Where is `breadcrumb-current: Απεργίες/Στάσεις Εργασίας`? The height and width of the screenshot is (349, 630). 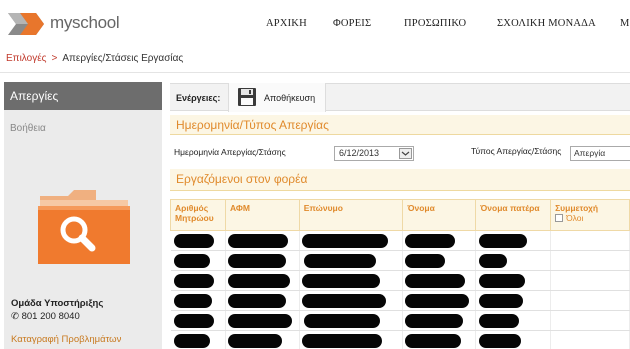 breadcrumb-current: Απεργίες/Στάσεις Εργασίας is located at coordinates (123, 58).